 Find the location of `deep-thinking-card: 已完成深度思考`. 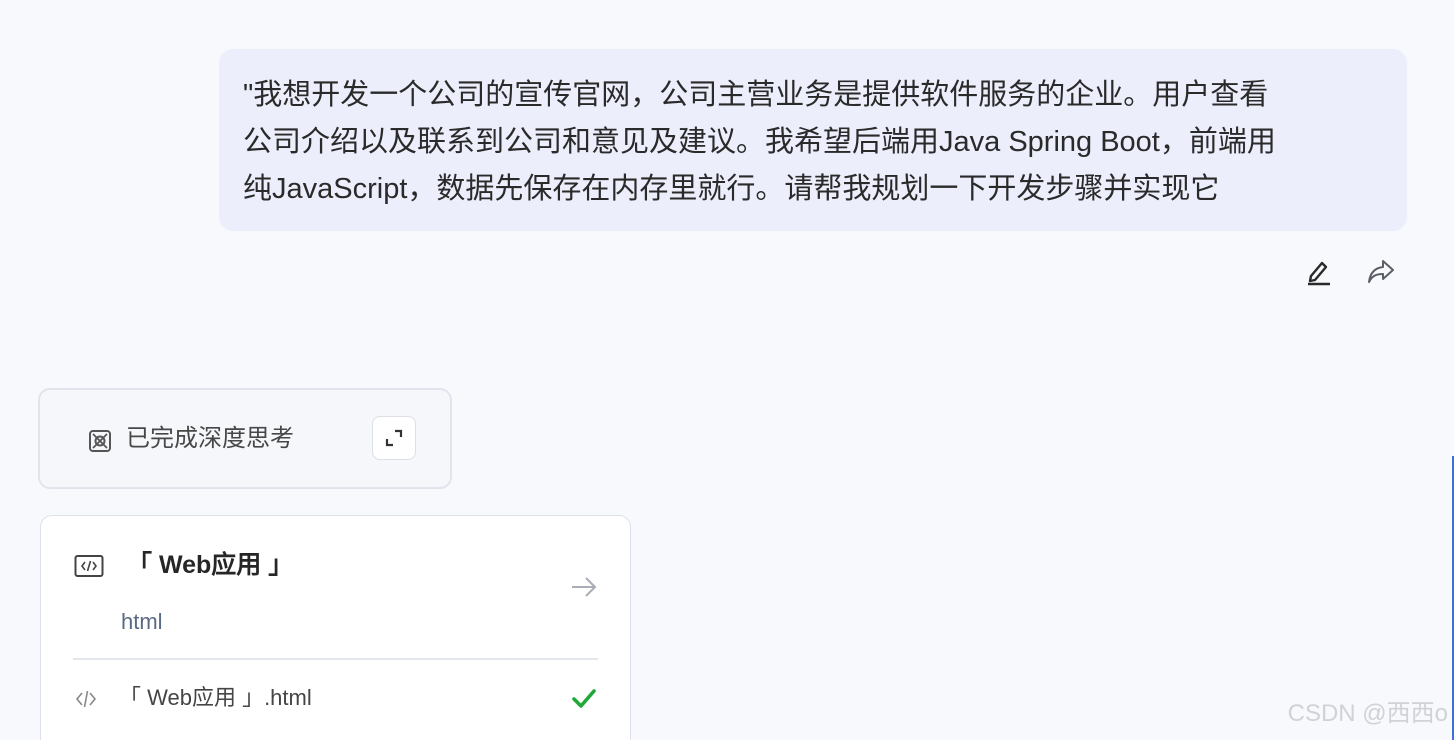

deep-thinking-card: 已完成深度思考 is located at coordinates (245, 438).